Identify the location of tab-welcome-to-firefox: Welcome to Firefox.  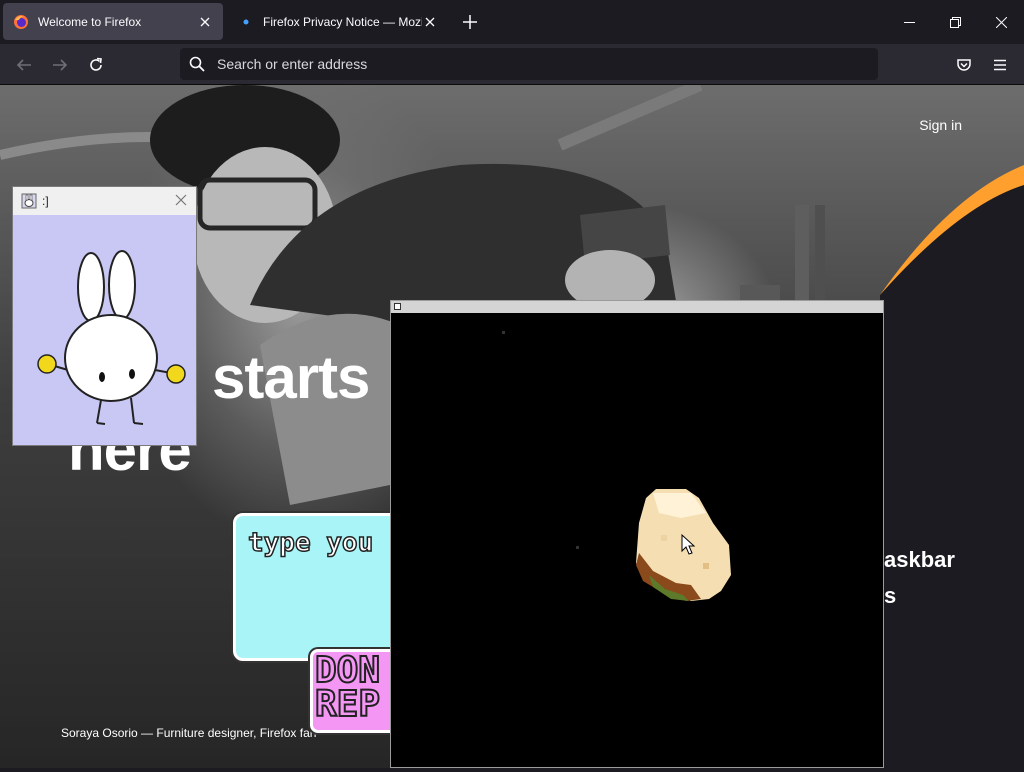
(113, 21).